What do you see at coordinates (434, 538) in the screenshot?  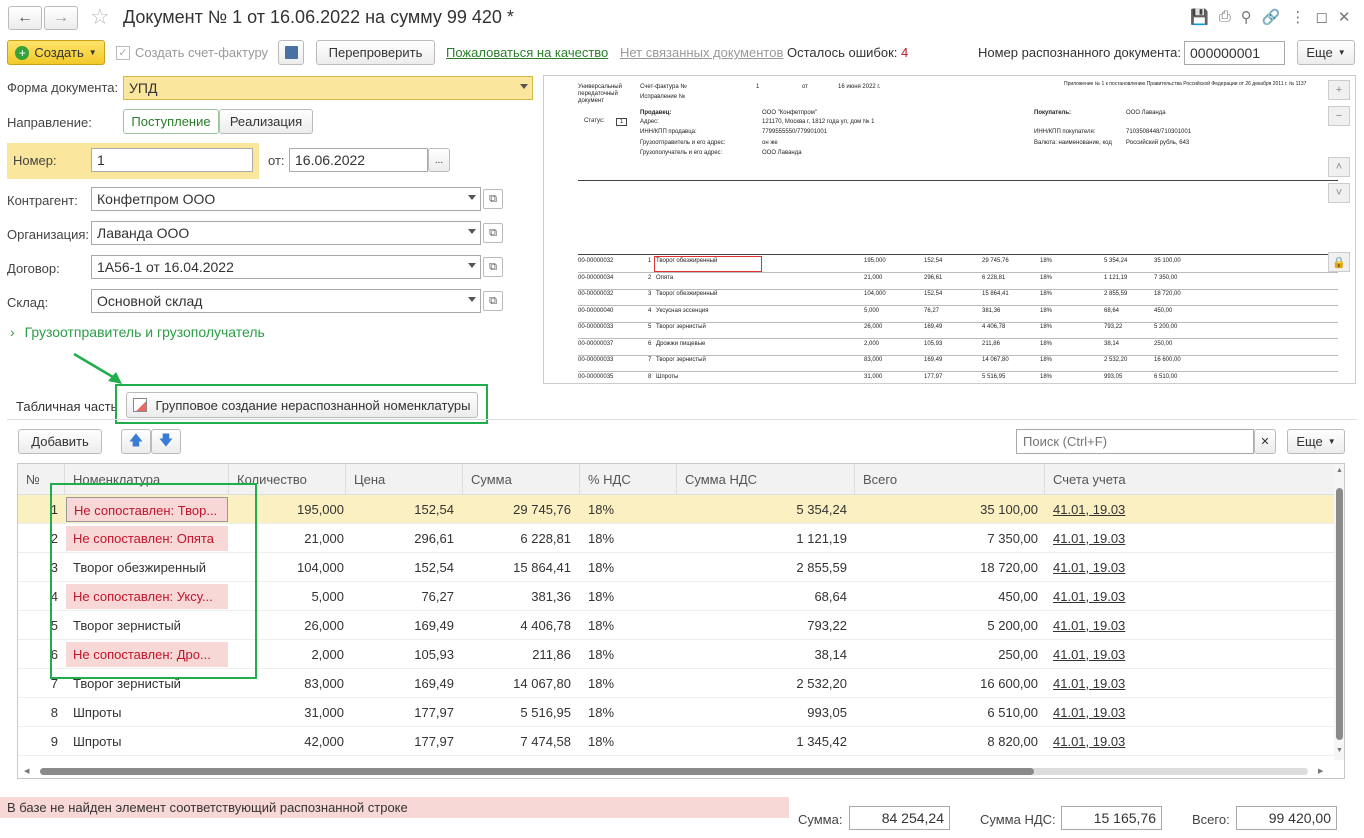 I see `cell-price: 296,61` at bounding box center [434, 538].